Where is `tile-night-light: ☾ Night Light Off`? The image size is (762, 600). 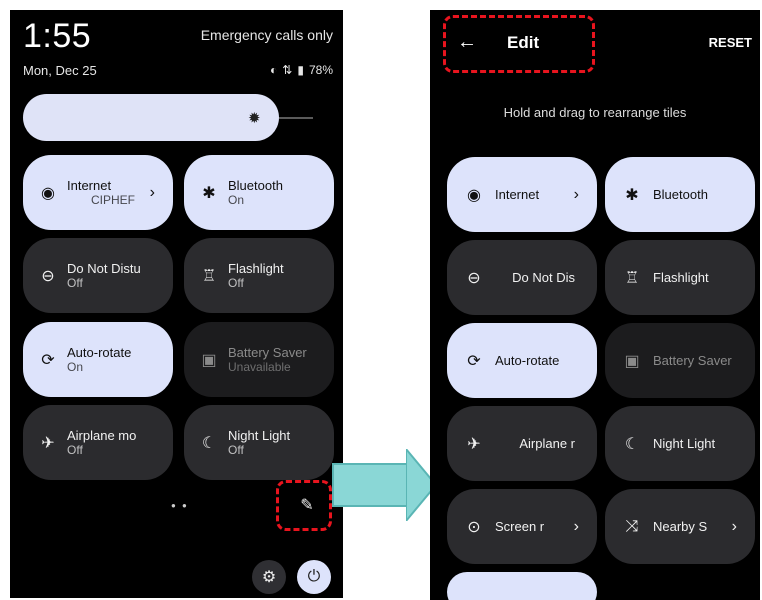 tile-night-light: ☾ Night Light Off is located at coordinates (259, 442).